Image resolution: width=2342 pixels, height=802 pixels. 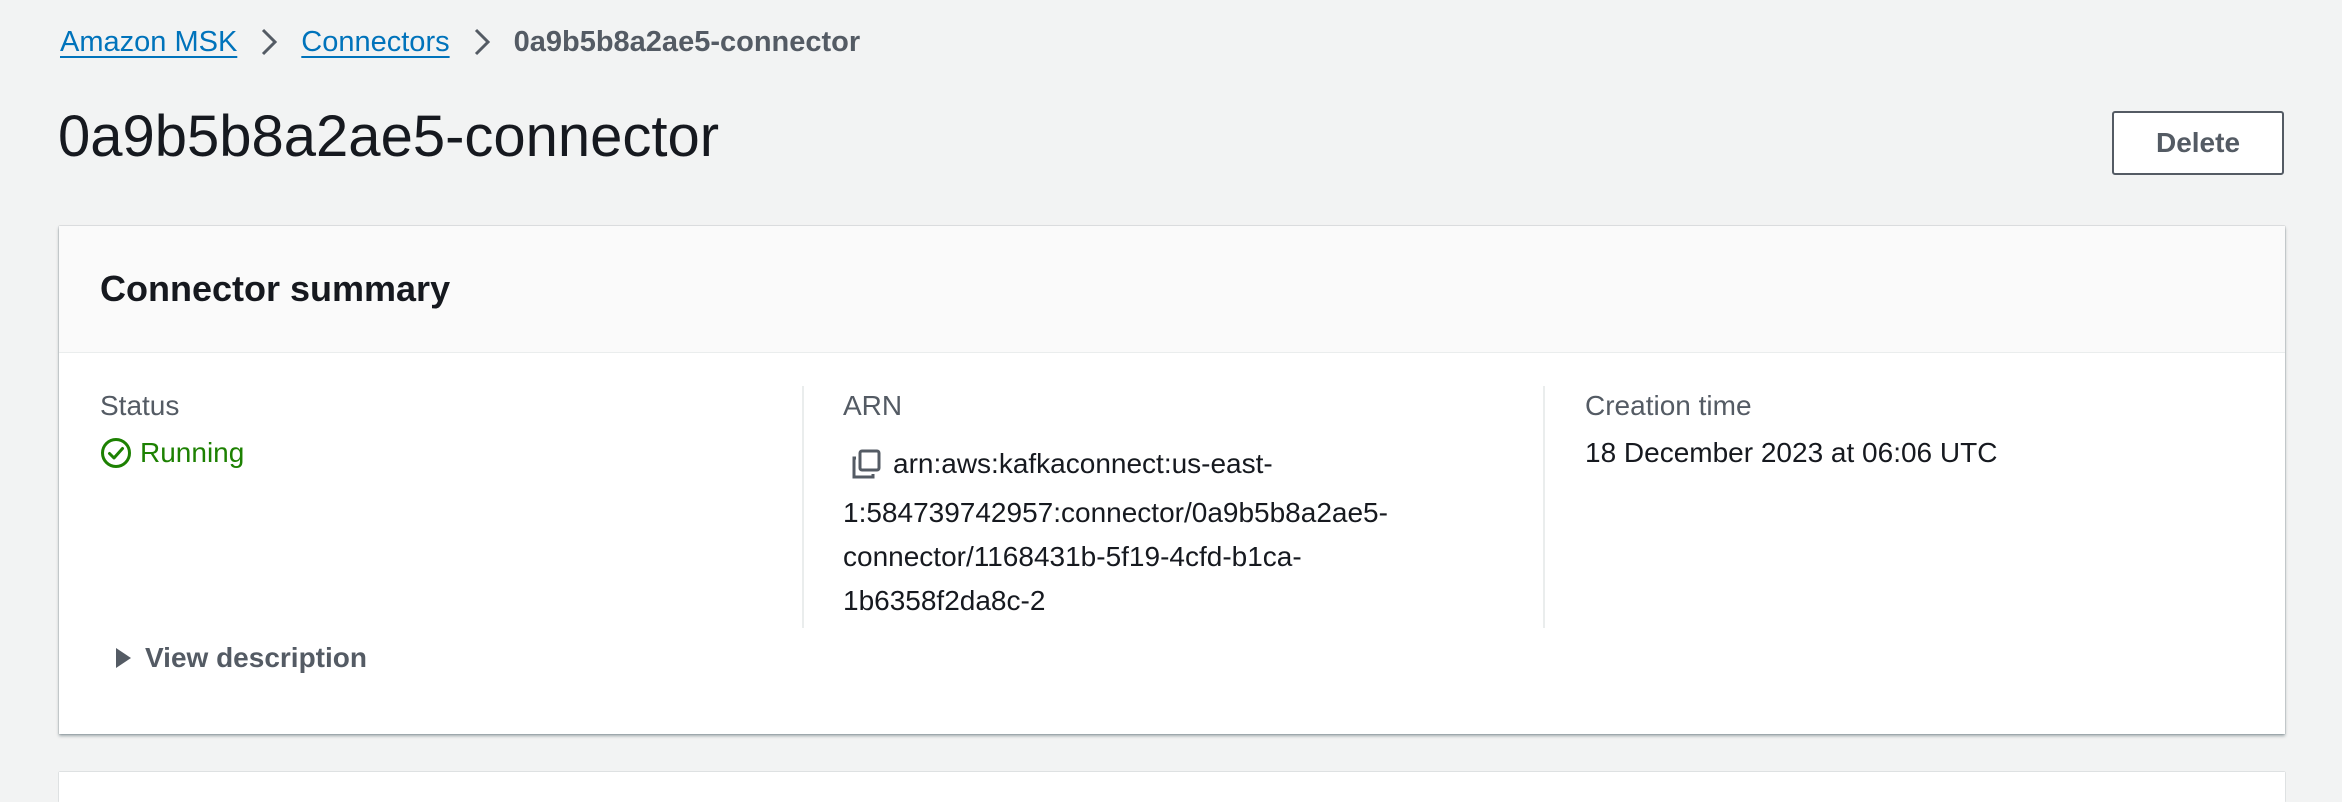 What do you see at coordinates (873, 405) in the screenshot?
I see `arn-label: ARN` at bounding box center [873, 405].